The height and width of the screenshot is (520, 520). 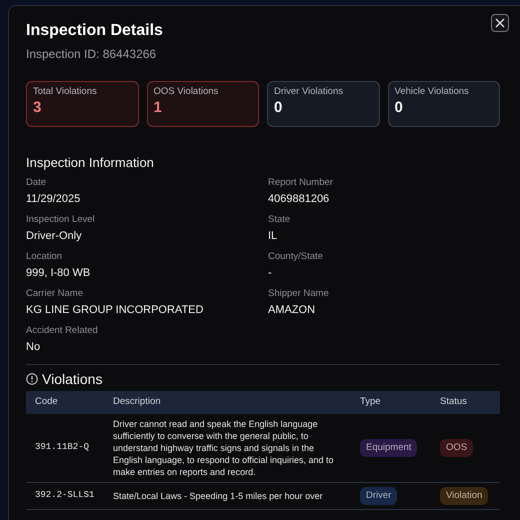 I want to click on field-label: County/State, so click(x=296, y=256).